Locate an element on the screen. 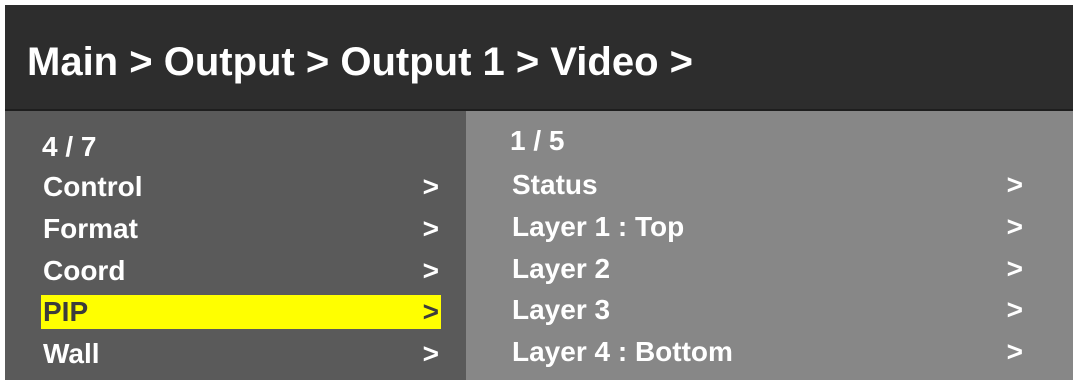  menu-item-wall: Wall > is located at coordinates (241, 354).